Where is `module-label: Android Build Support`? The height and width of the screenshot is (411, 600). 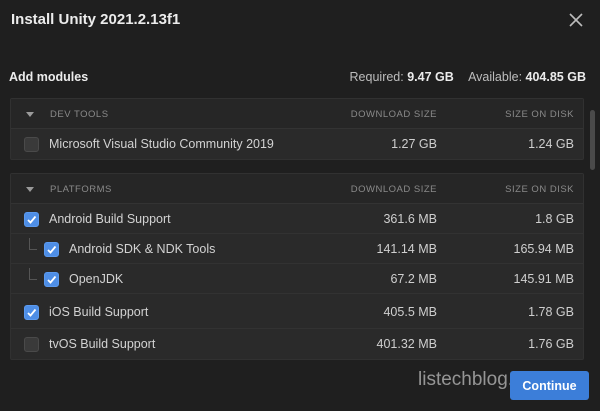
module-label: Android Build Support is located at coordinates (110, 219).